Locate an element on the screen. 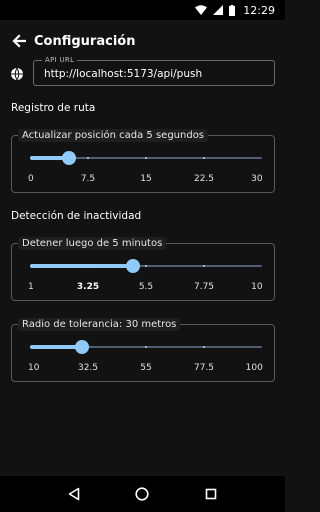 The width and height of the screenshot is (320, 512). update-interval-slider is located at coordinates (146, 158).